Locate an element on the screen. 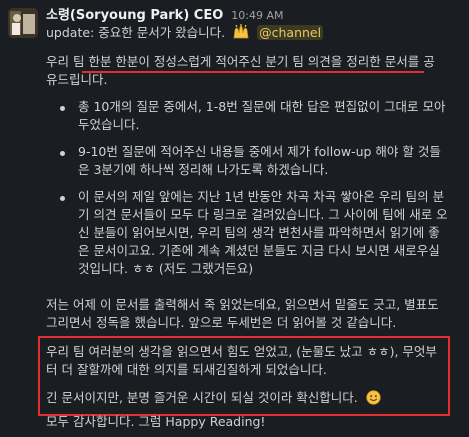 The image size is (469, 437). update-text: update: 중요한 문서가 왔습니다. is located at coordinates (136, 32).